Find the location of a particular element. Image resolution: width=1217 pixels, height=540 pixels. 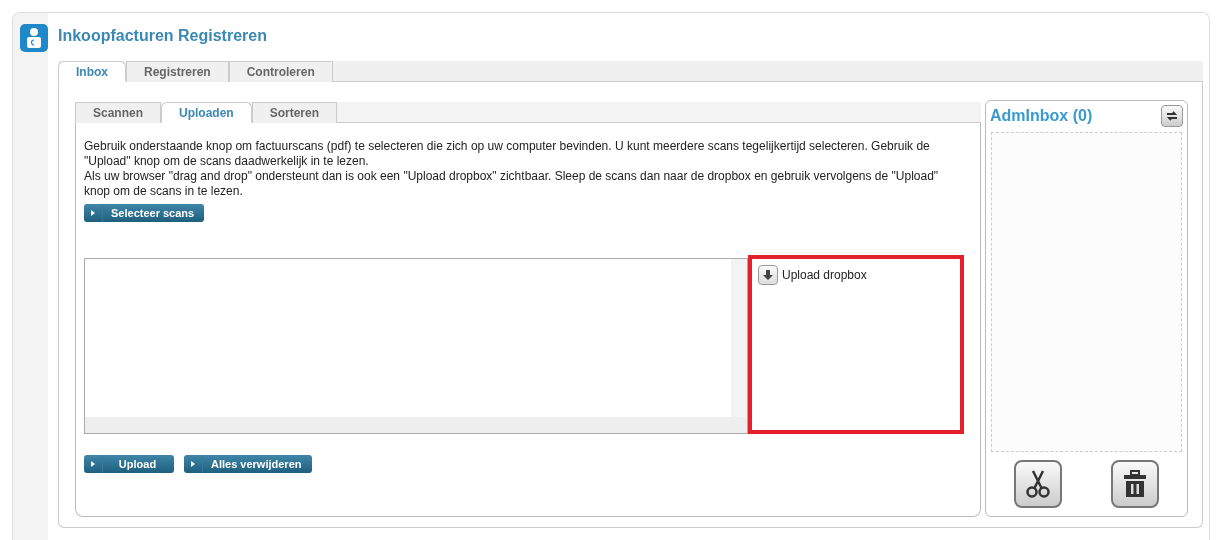

delete-button is located at coordinates (1134, 484).